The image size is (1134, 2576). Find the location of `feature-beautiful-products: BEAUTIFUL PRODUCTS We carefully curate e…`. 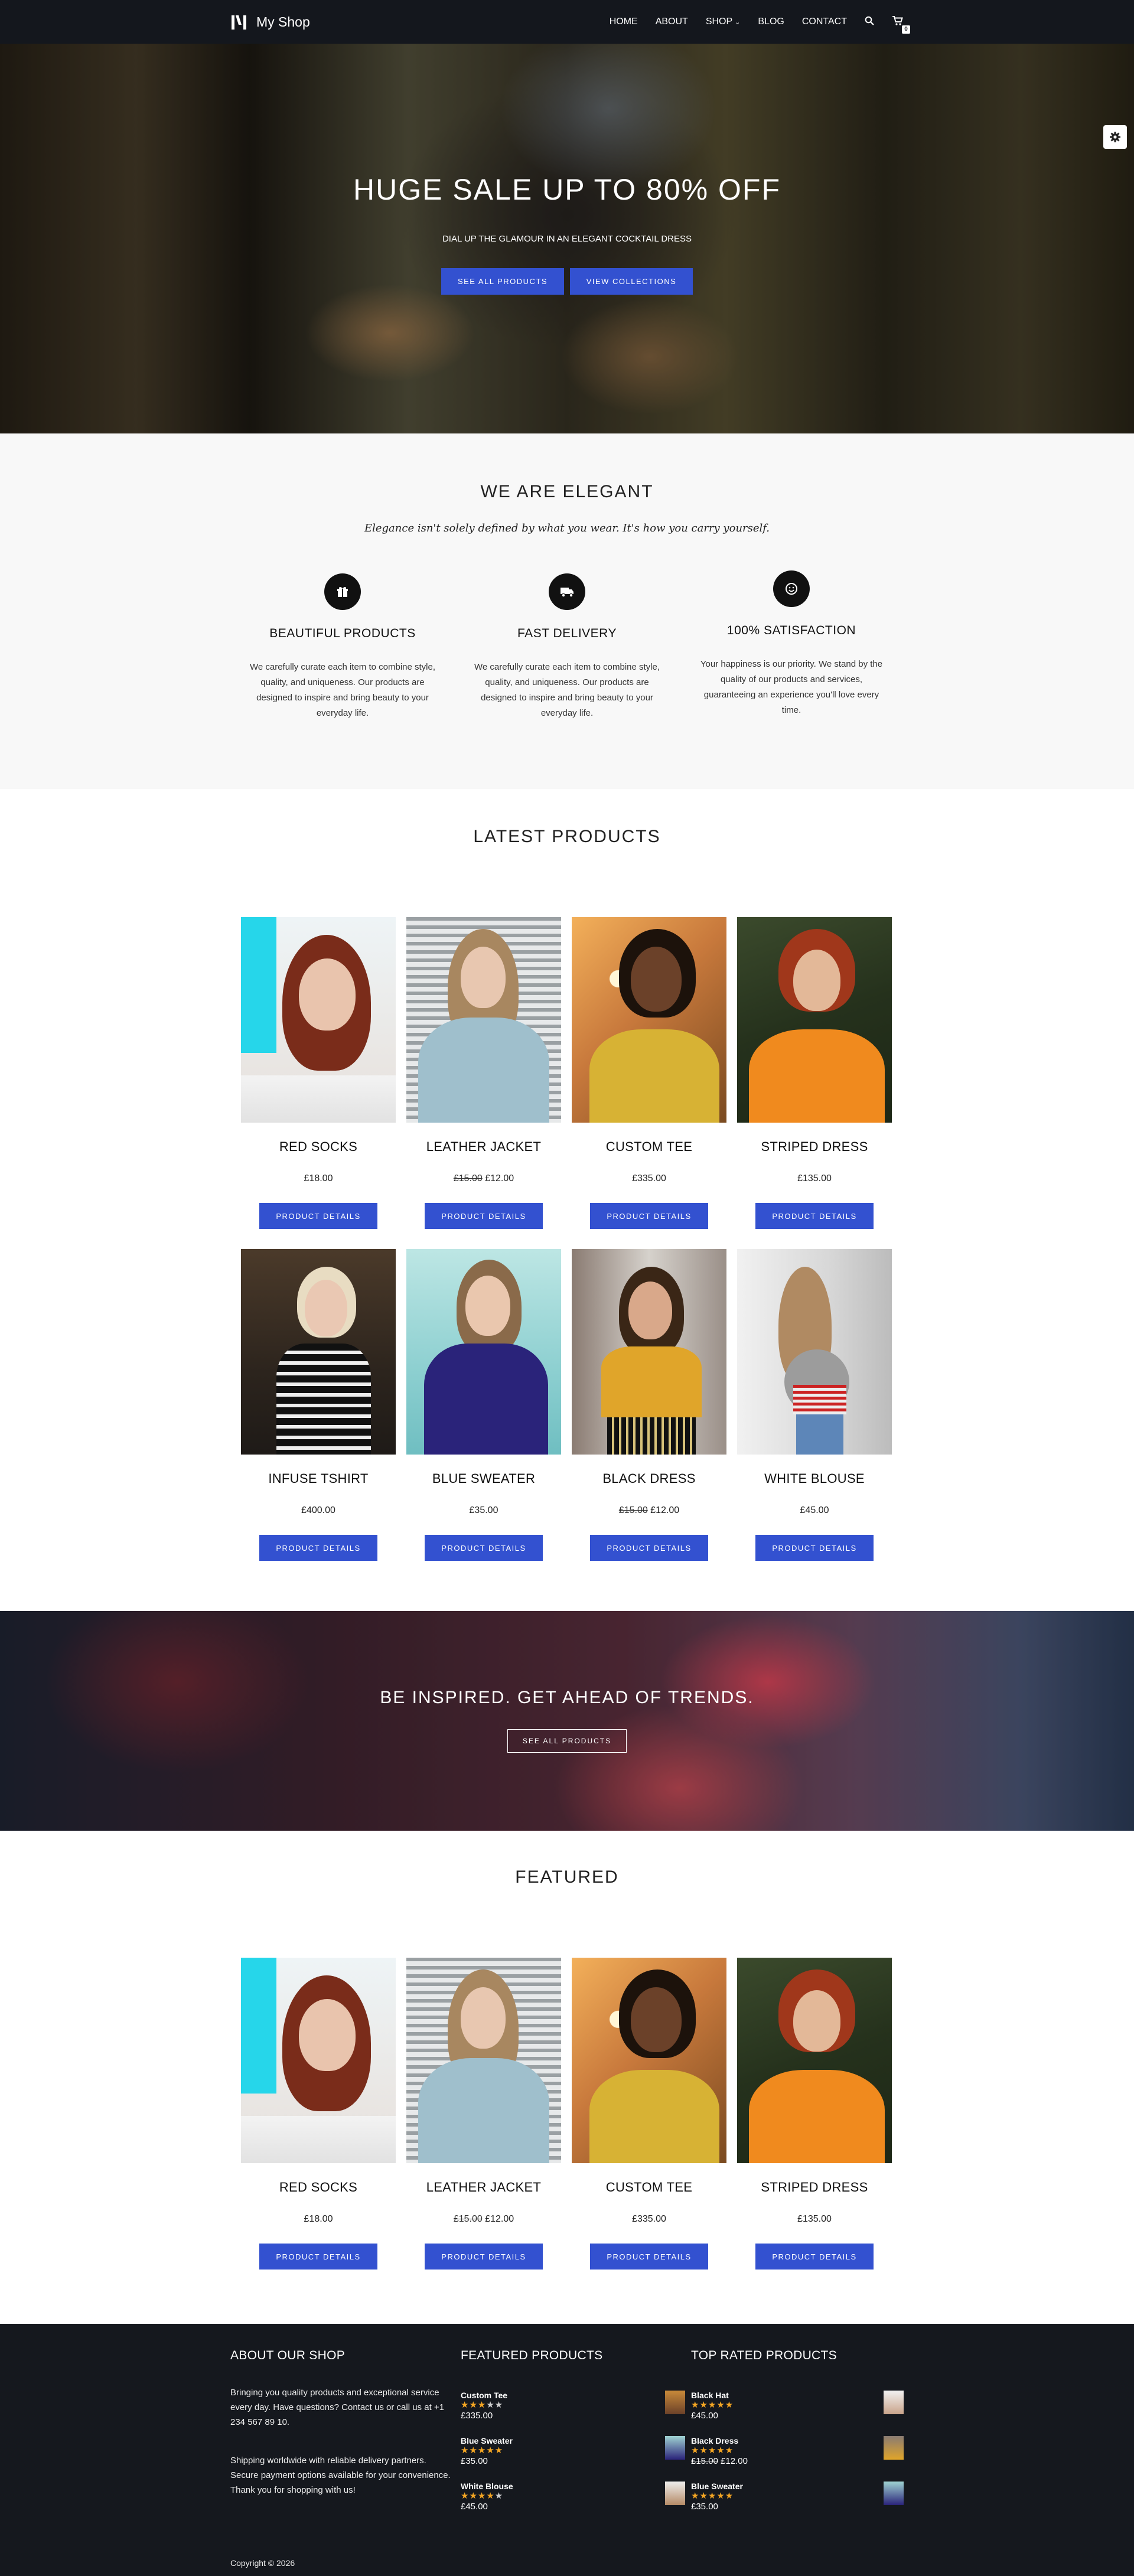

feature-beautiful-products: BEAUTIFUL PRODUCTS We carefully curate e… is located at coordinates (342, 647).